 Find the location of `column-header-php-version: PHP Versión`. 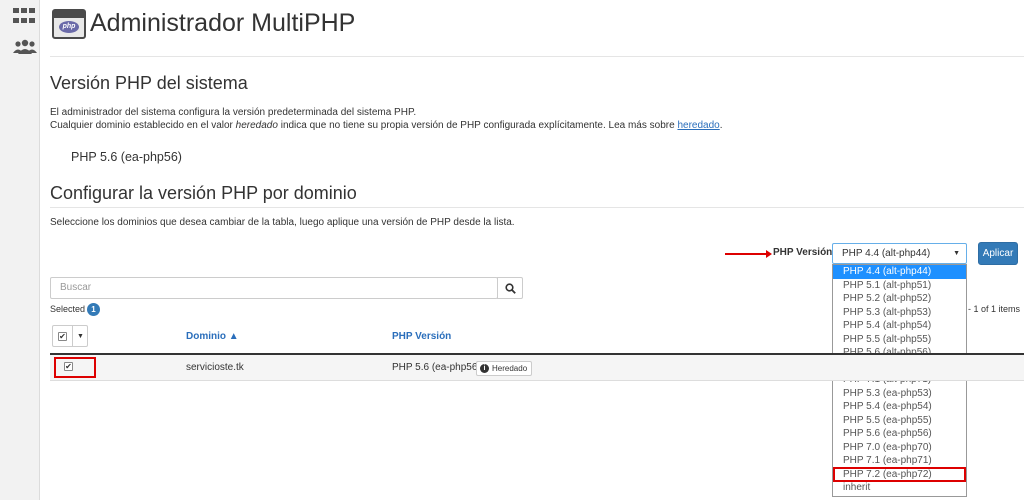

column-header-php-version: PHP Versión is located at coordinates (421, 336).